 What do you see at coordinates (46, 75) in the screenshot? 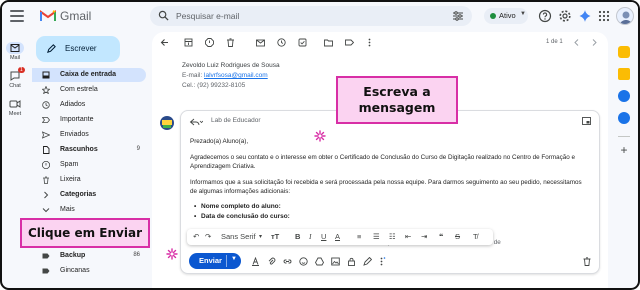
I see `inbox-icon` at bounding box center [46, 75].